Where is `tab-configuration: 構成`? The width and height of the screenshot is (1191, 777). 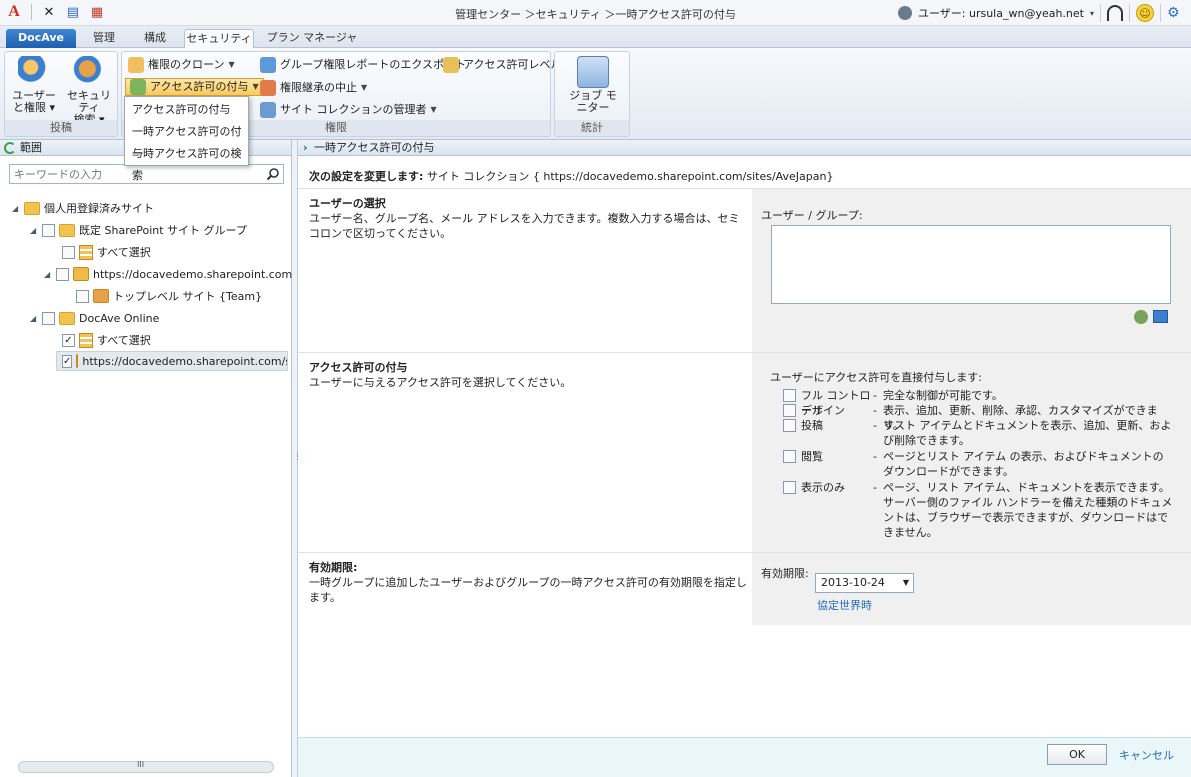 tab-configuration: 構成 is located at coordinates (155, 38).